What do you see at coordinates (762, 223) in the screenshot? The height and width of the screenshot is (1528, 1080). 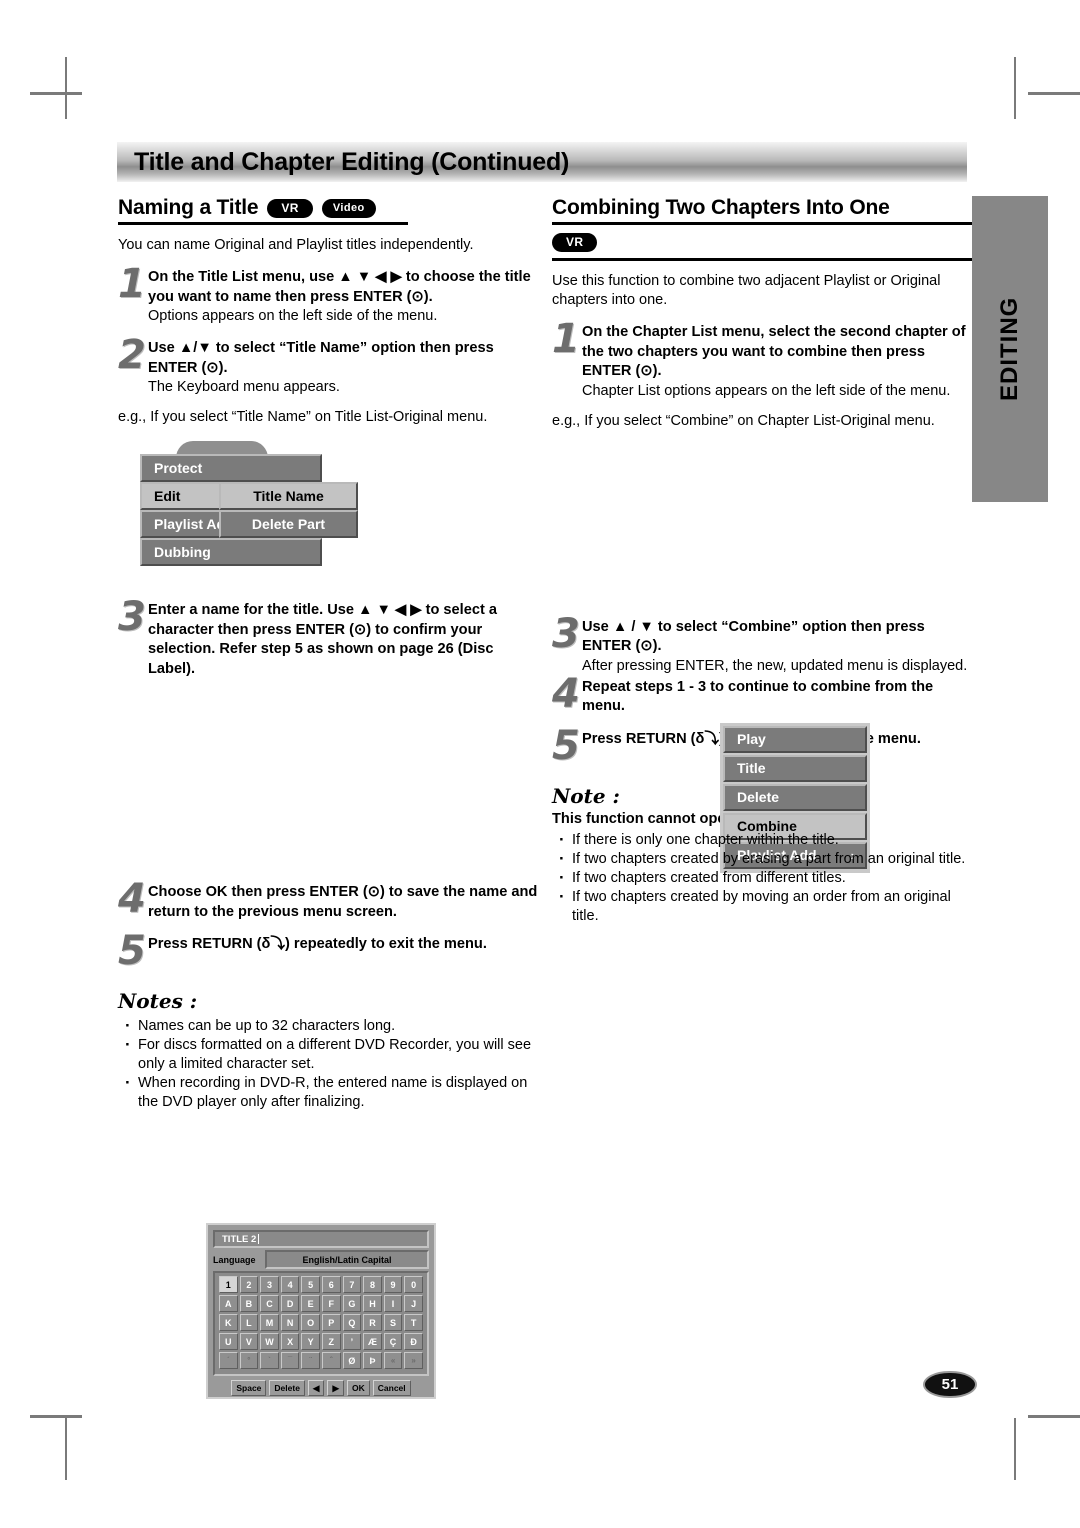 I see `right-section-rule` at bounding box center [762, 223].